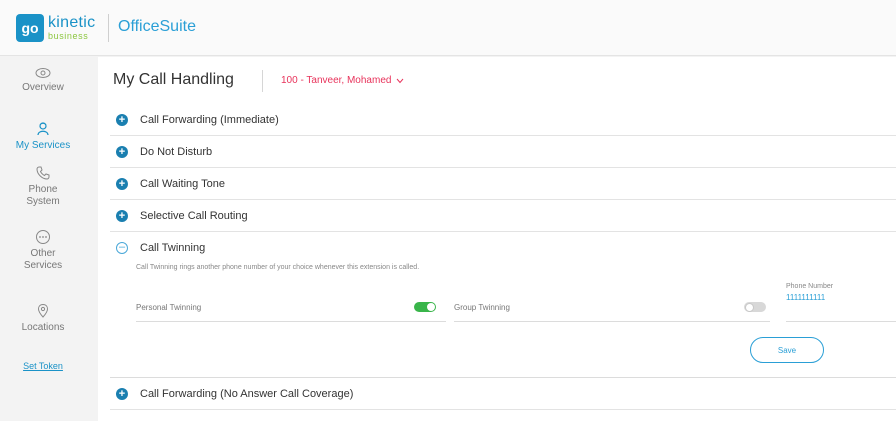  I want to click on section-label: Do Not Disturb, so click(176, 151).